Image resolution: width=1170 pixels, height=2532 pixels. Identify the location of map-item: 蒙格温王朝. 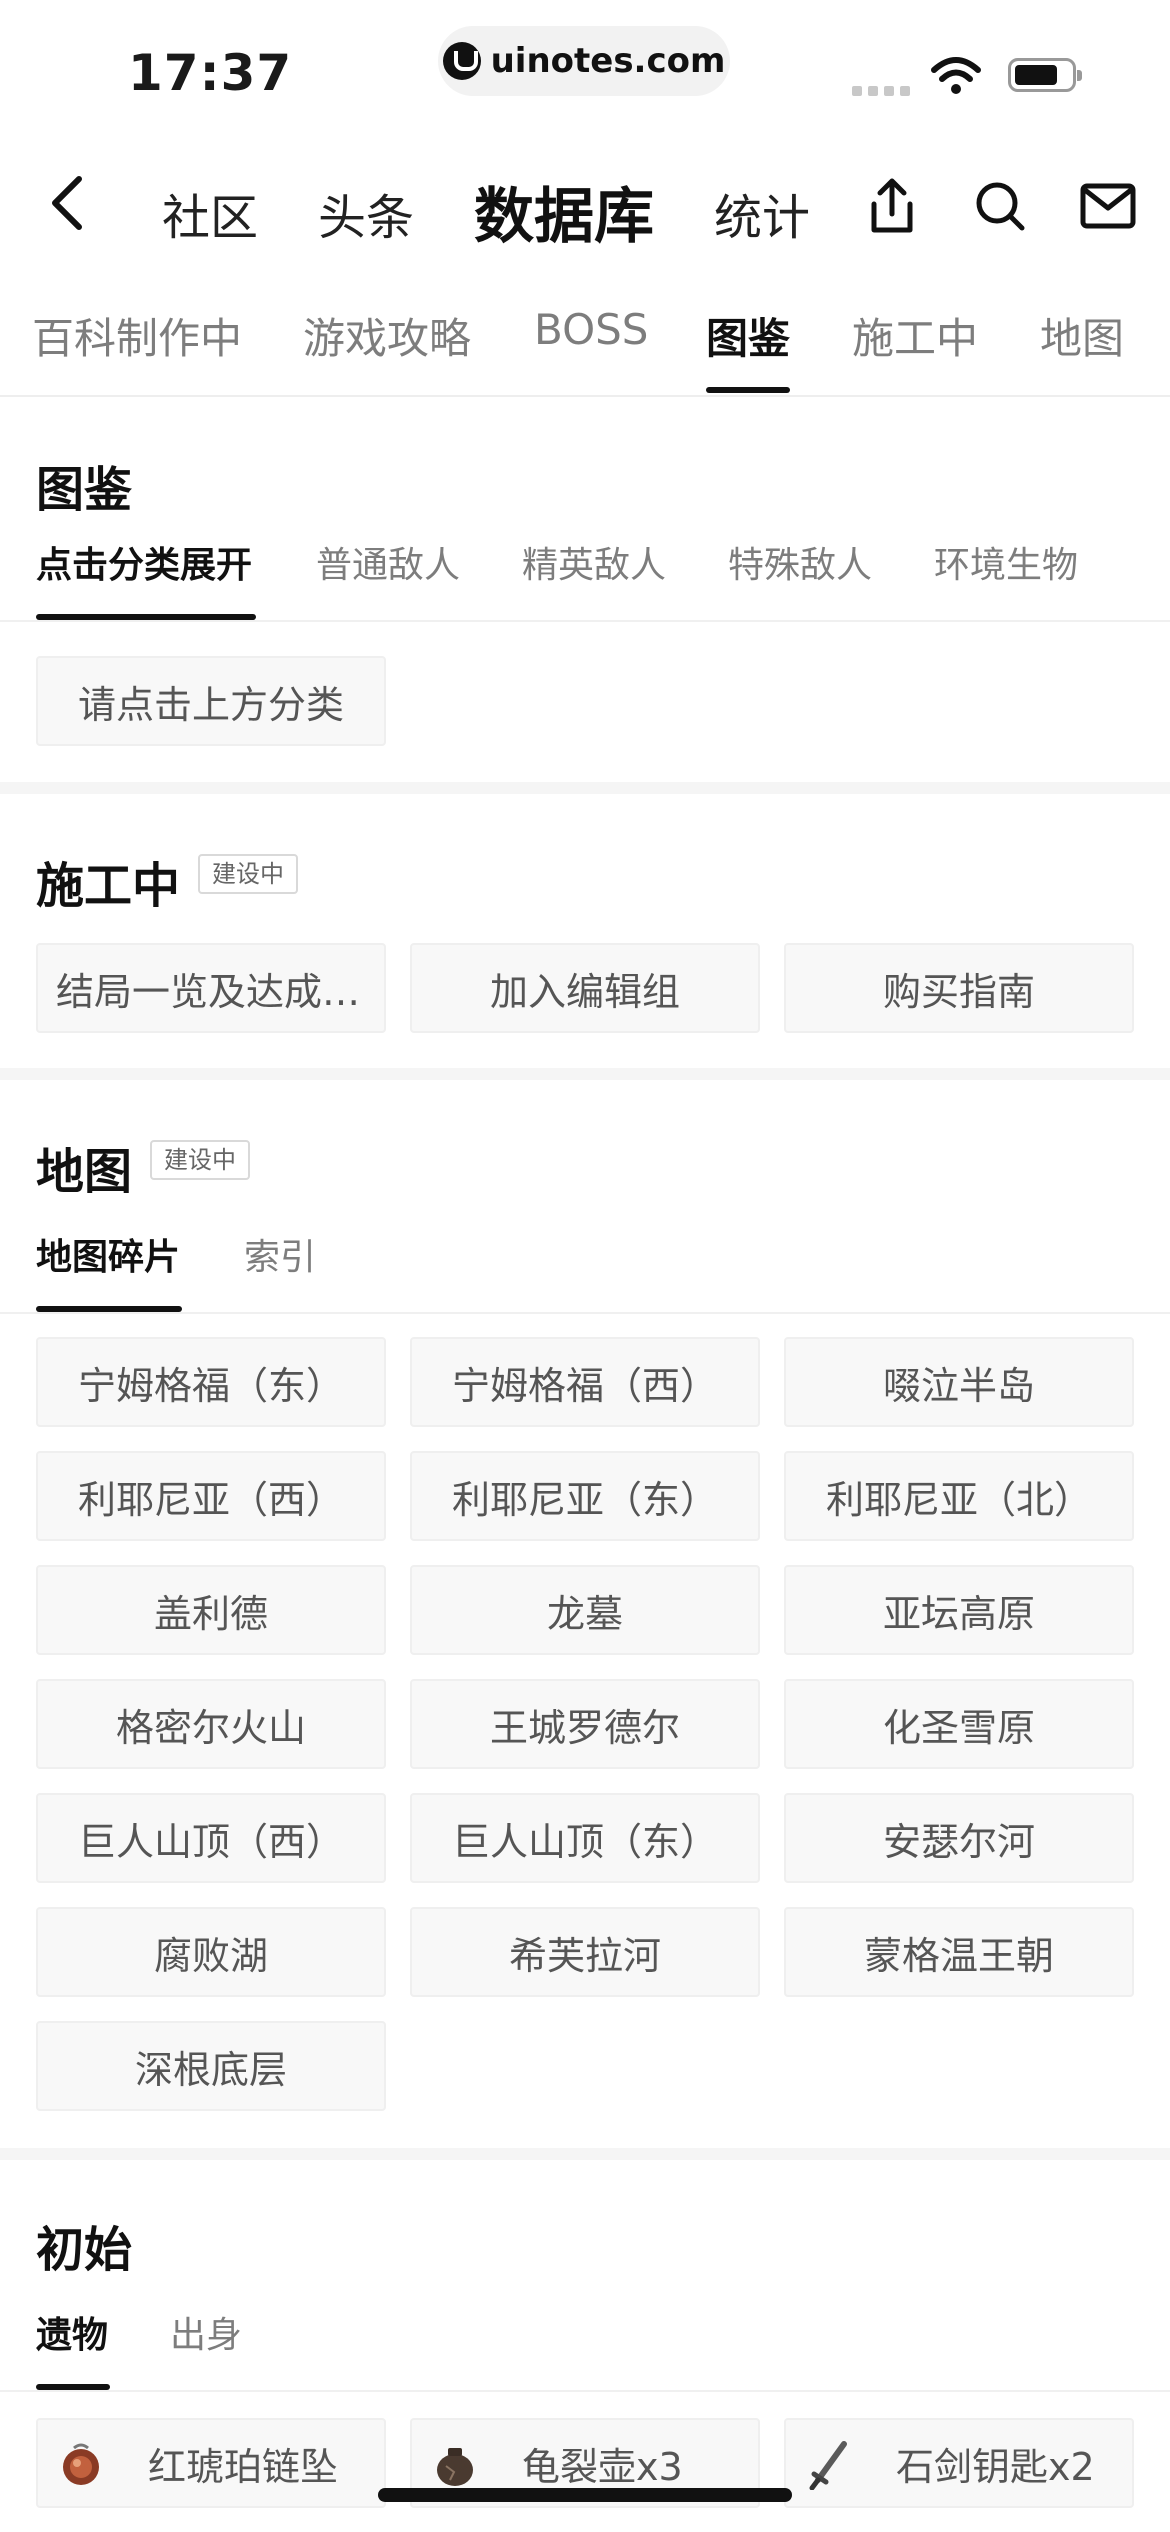
(959, 1952).